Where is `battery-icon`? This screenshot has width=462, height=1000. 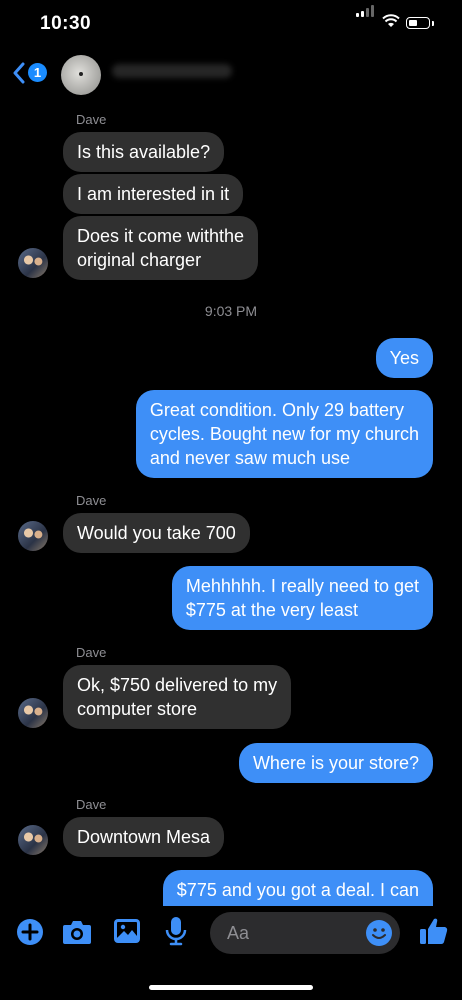 battery-icon is located at coordinates (418, 23).